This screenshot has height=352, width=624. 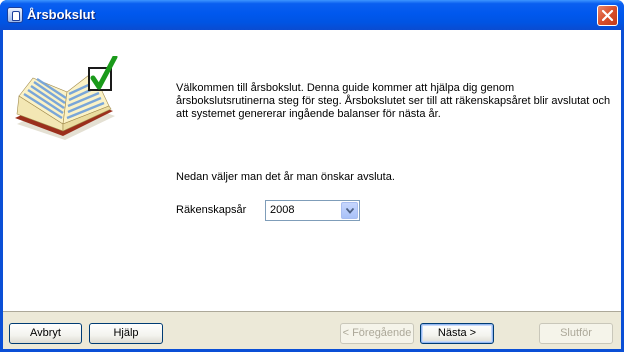 What do you see at coordinates (126, 333) in the screenshot?
I see `help-button: Hjälp` at bounding box center [126, 333].